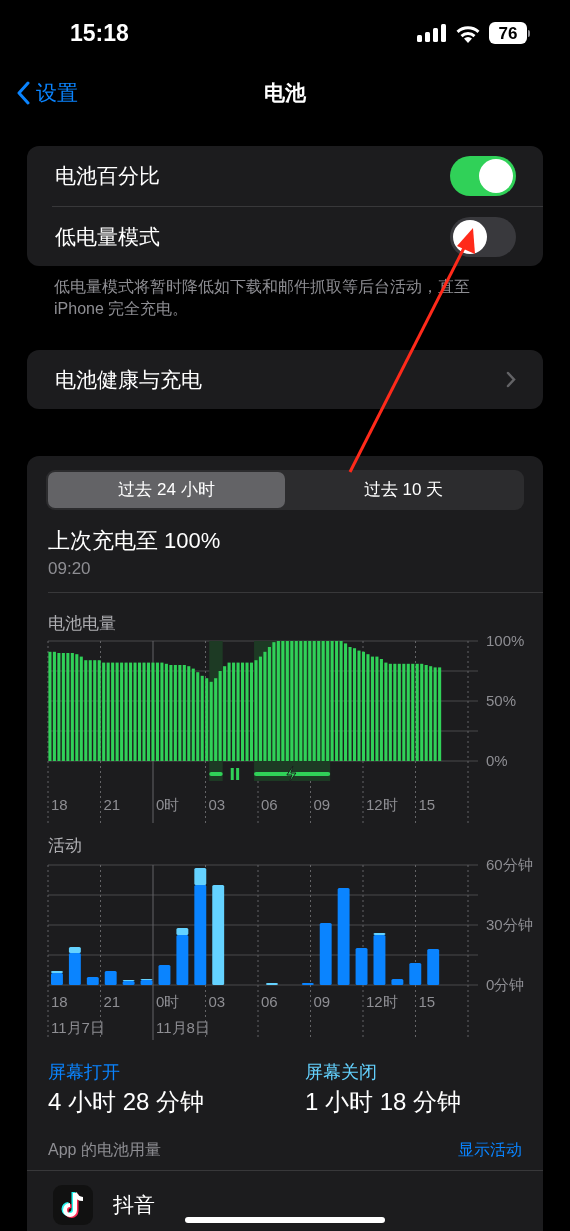 Image resolution: width=570 pixels, height=1231 pixels. I want to click on app-name: 抖音, so click(134, 1205).